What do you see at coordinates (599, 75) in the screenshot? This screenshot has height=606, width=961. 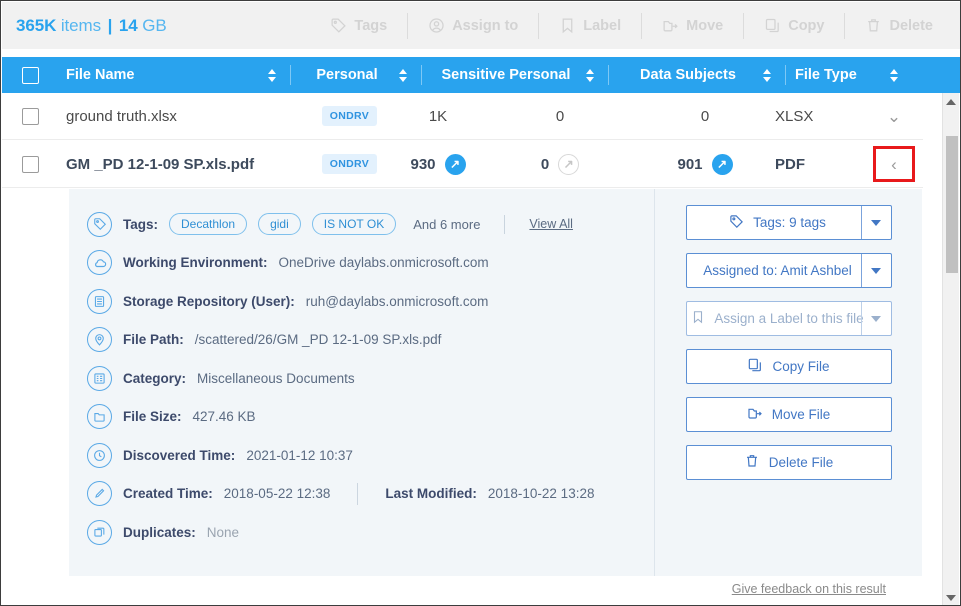 I see `sort-sensitive-personal` at bounding box center [599, 75].